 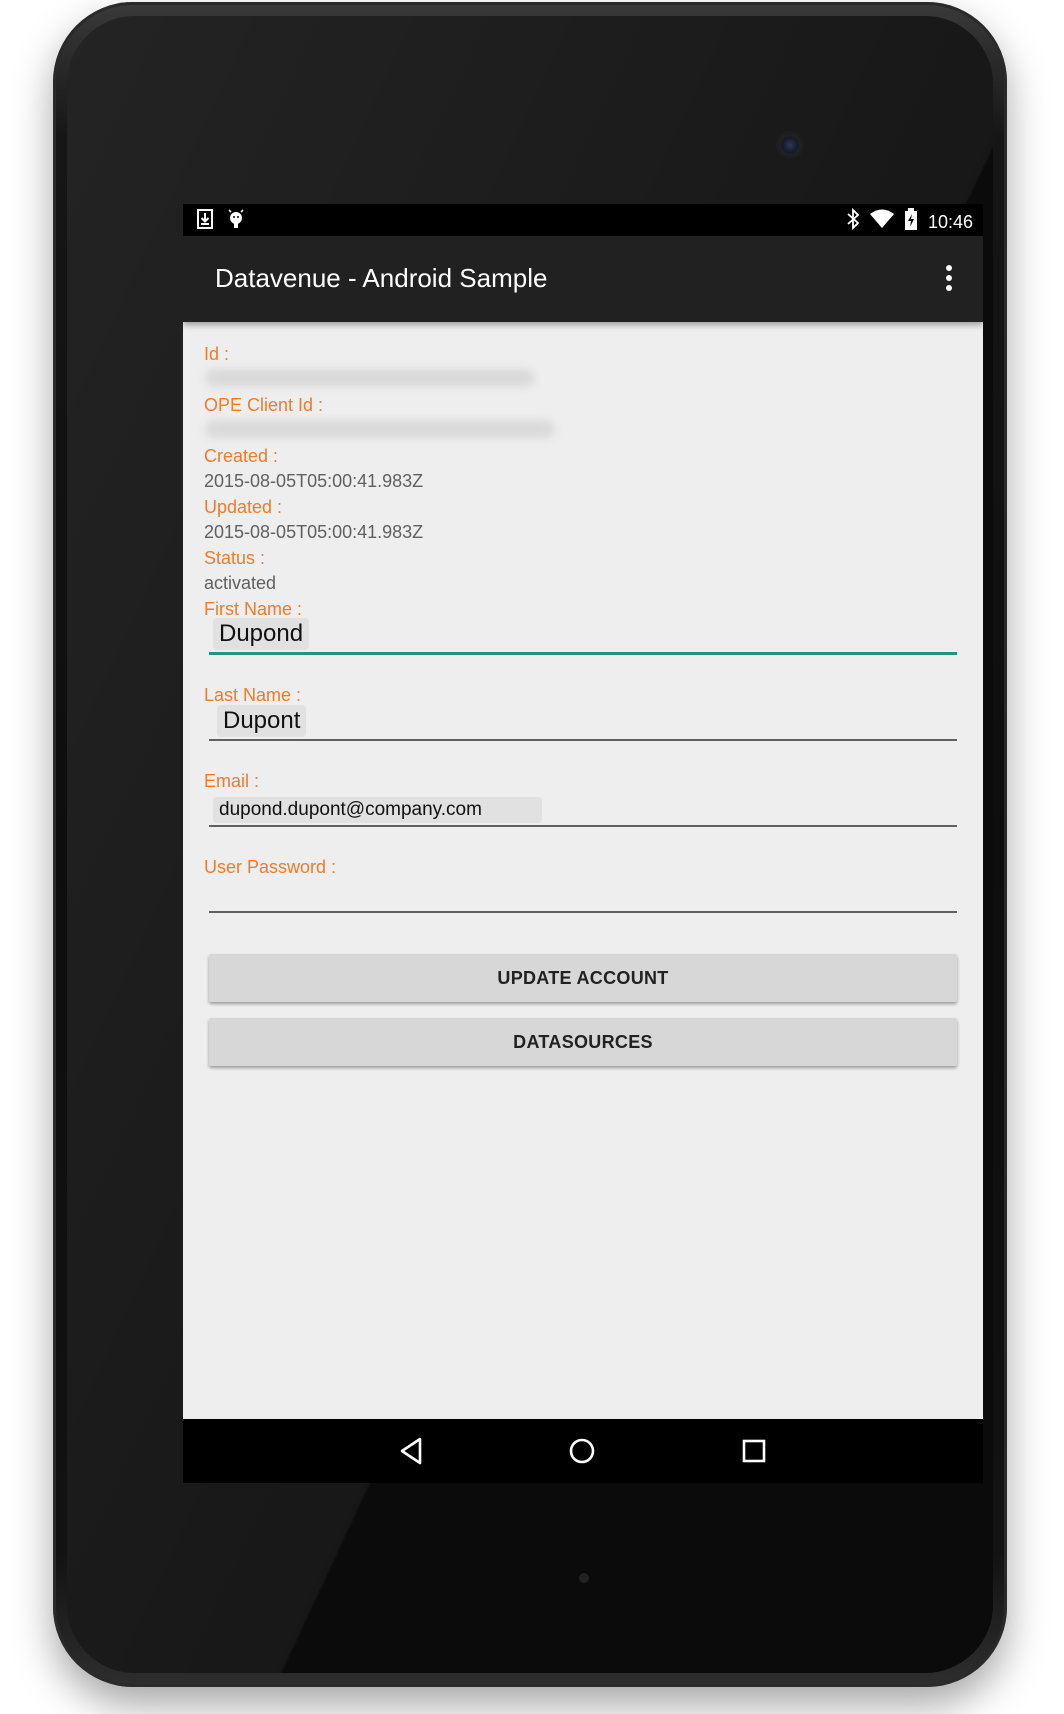 I want to click on overflow-menu-icon, so click(x=949, y=279).